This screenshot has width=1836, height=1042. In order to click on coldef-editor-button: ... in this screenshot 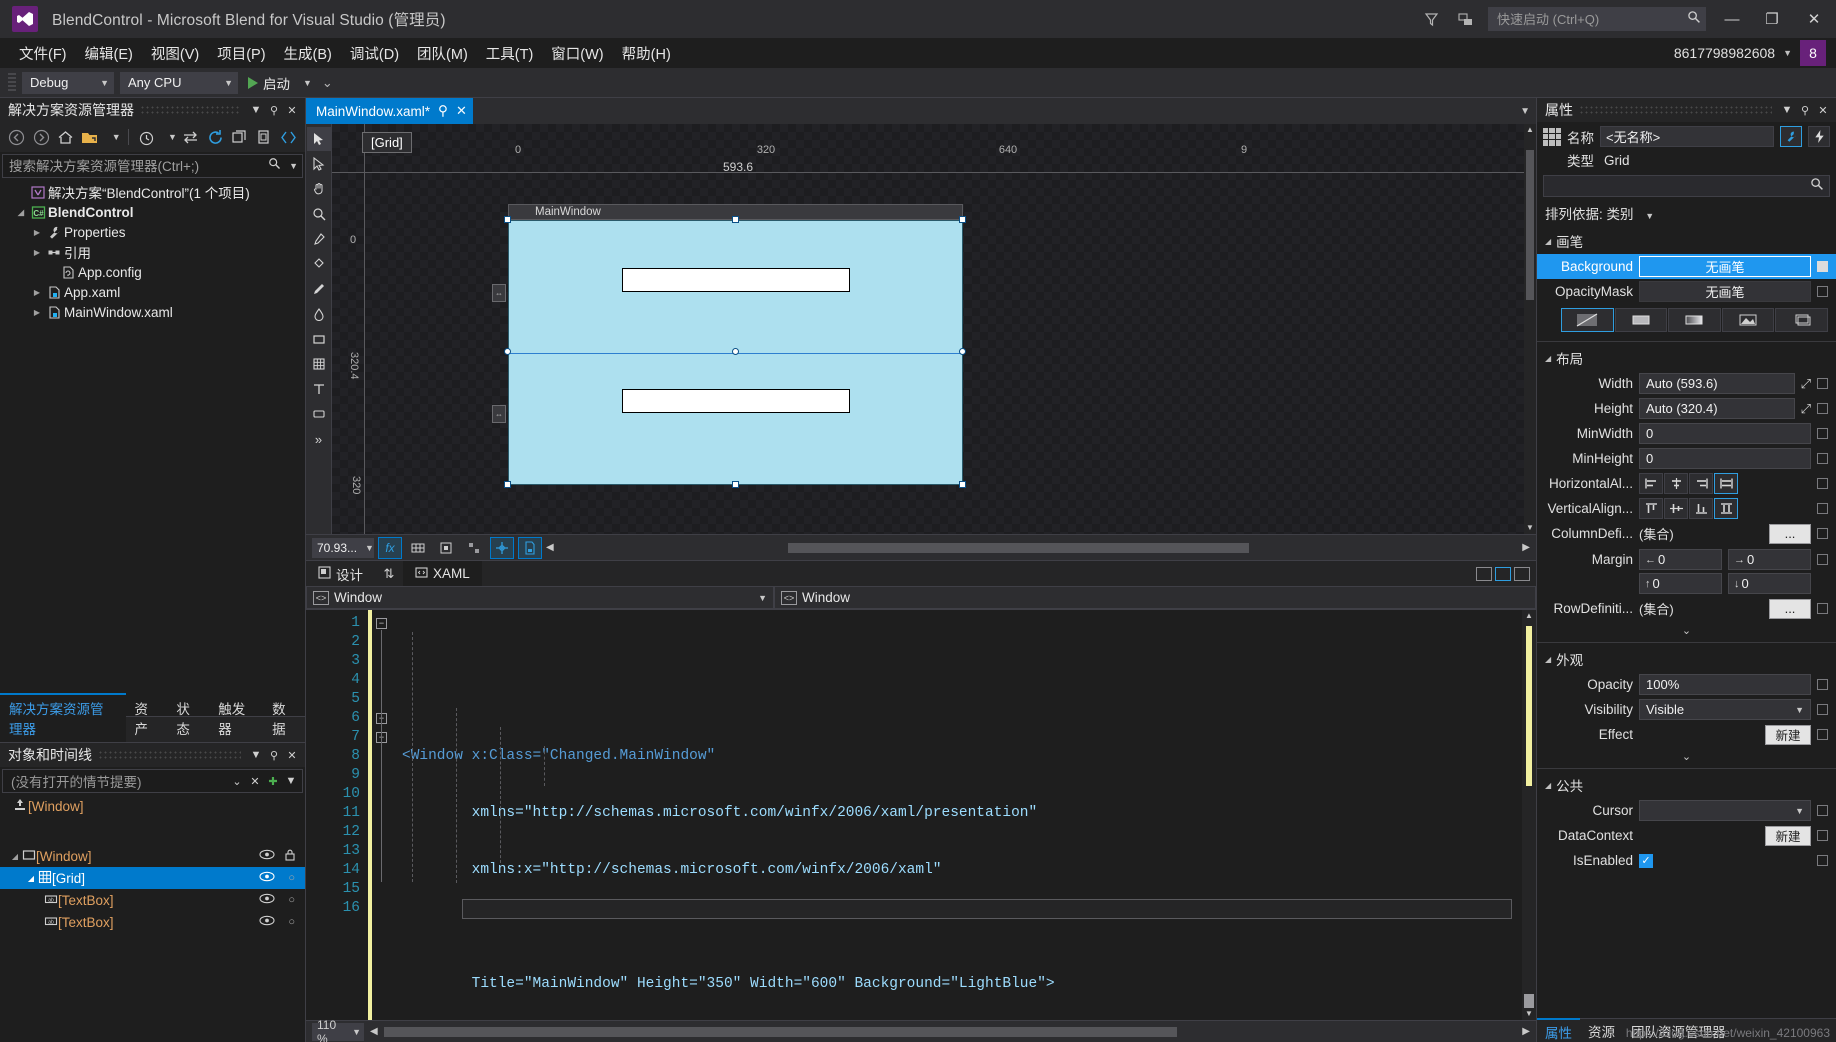, I will do `click(1790, 533)`.